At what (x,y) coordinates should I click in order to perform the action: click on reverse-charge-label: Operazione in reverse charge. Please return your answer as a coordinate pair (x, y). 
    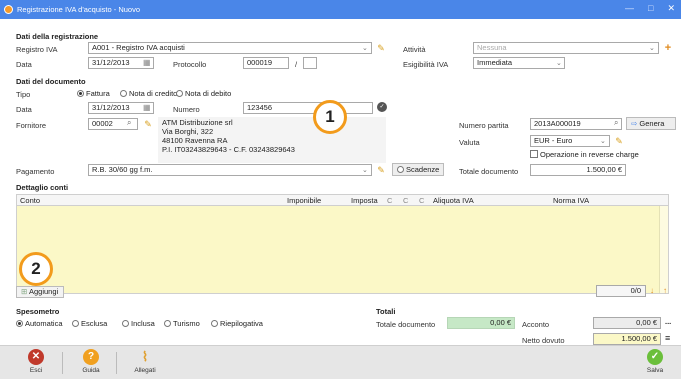
    Looking at the image, I should click on (589, 154).